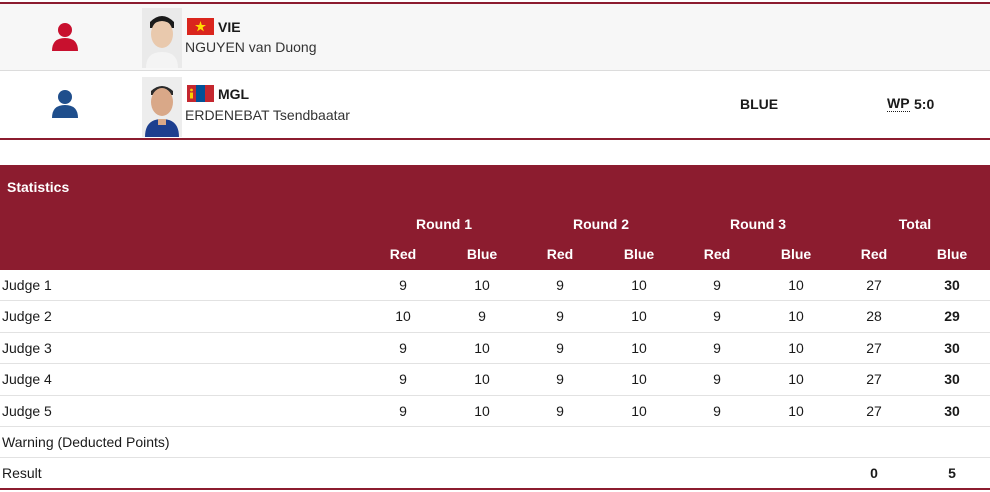  I want to click on score-cell: 28, so click(874, 316).